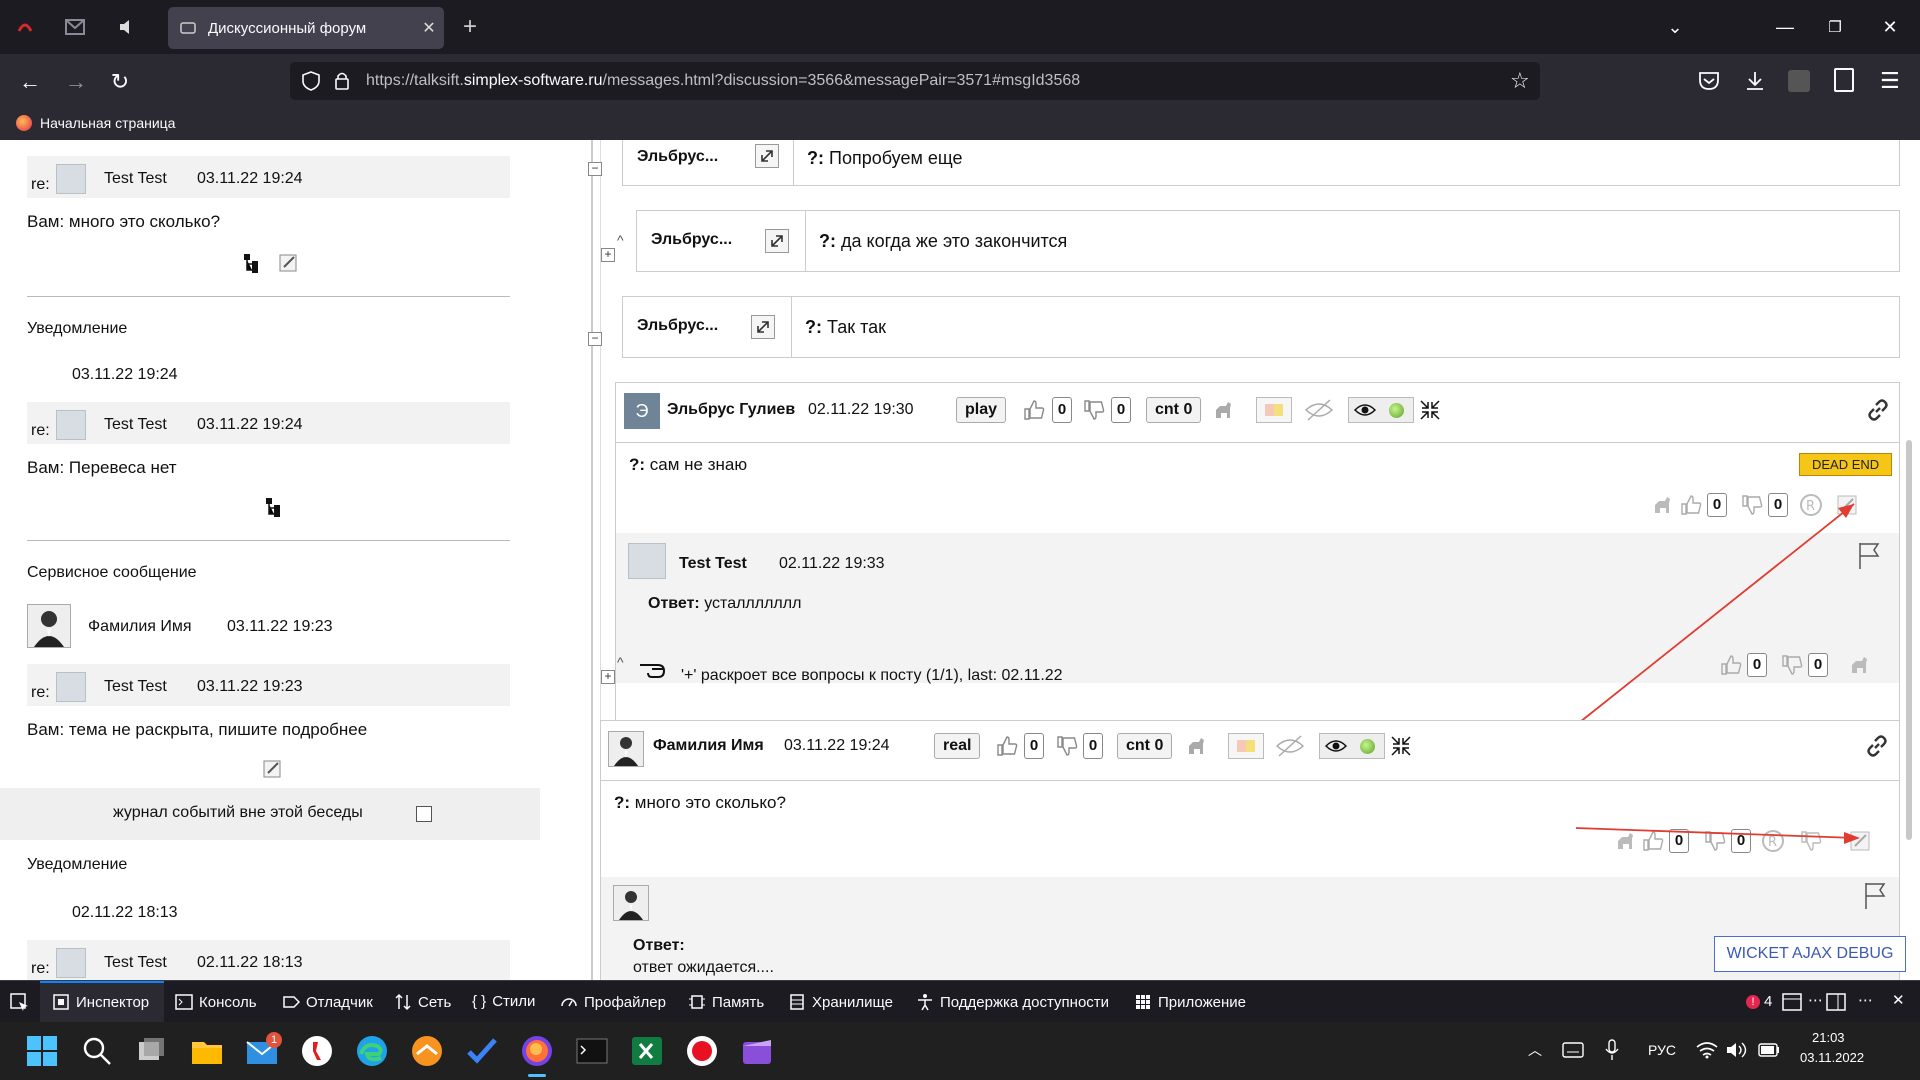 The height and width of the screenshot is (1080, 1920). Describe the element at coordinates (537, 1051) in the screenshot. I see `firefox-taskbar-icon` at that location.